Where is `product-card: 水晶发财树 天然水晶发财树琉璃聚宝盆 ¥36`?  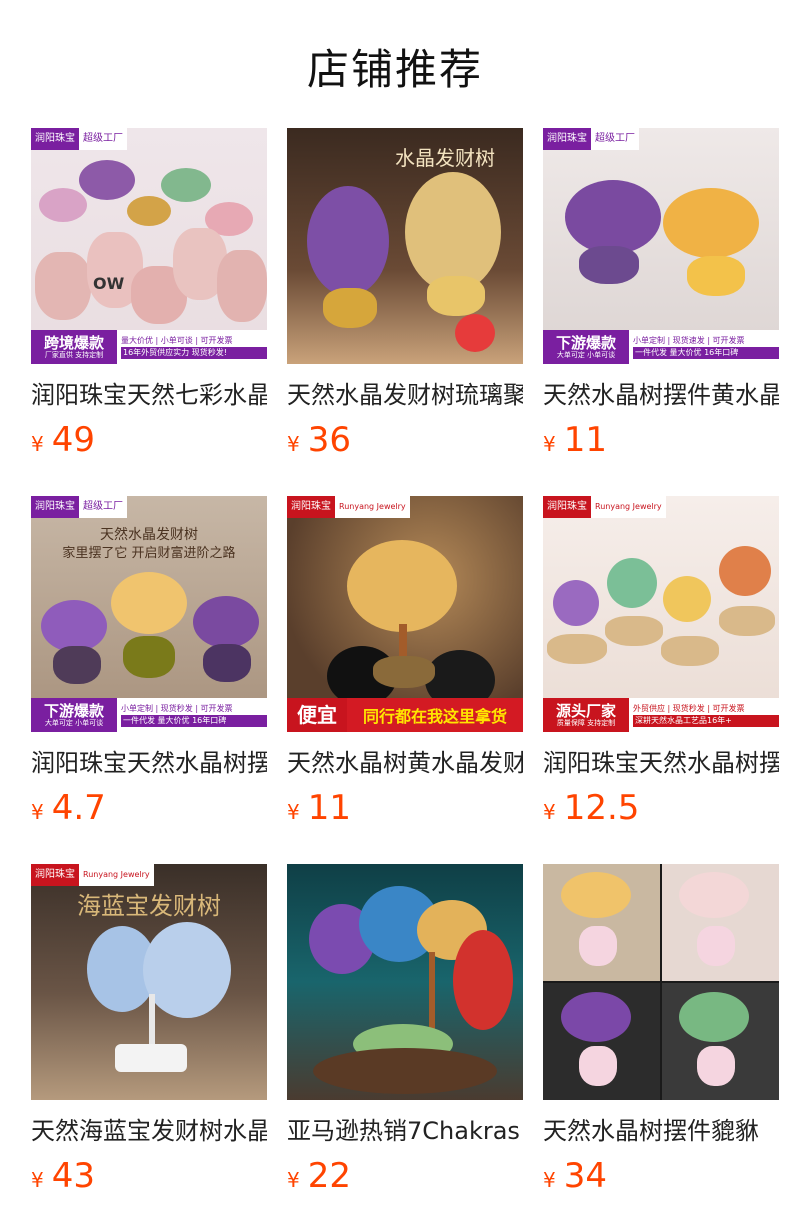
product-card: 水晶发财树 天然水晶发财树琉璃聚宝盆 ¥36 is located at coordinates (405, 294).